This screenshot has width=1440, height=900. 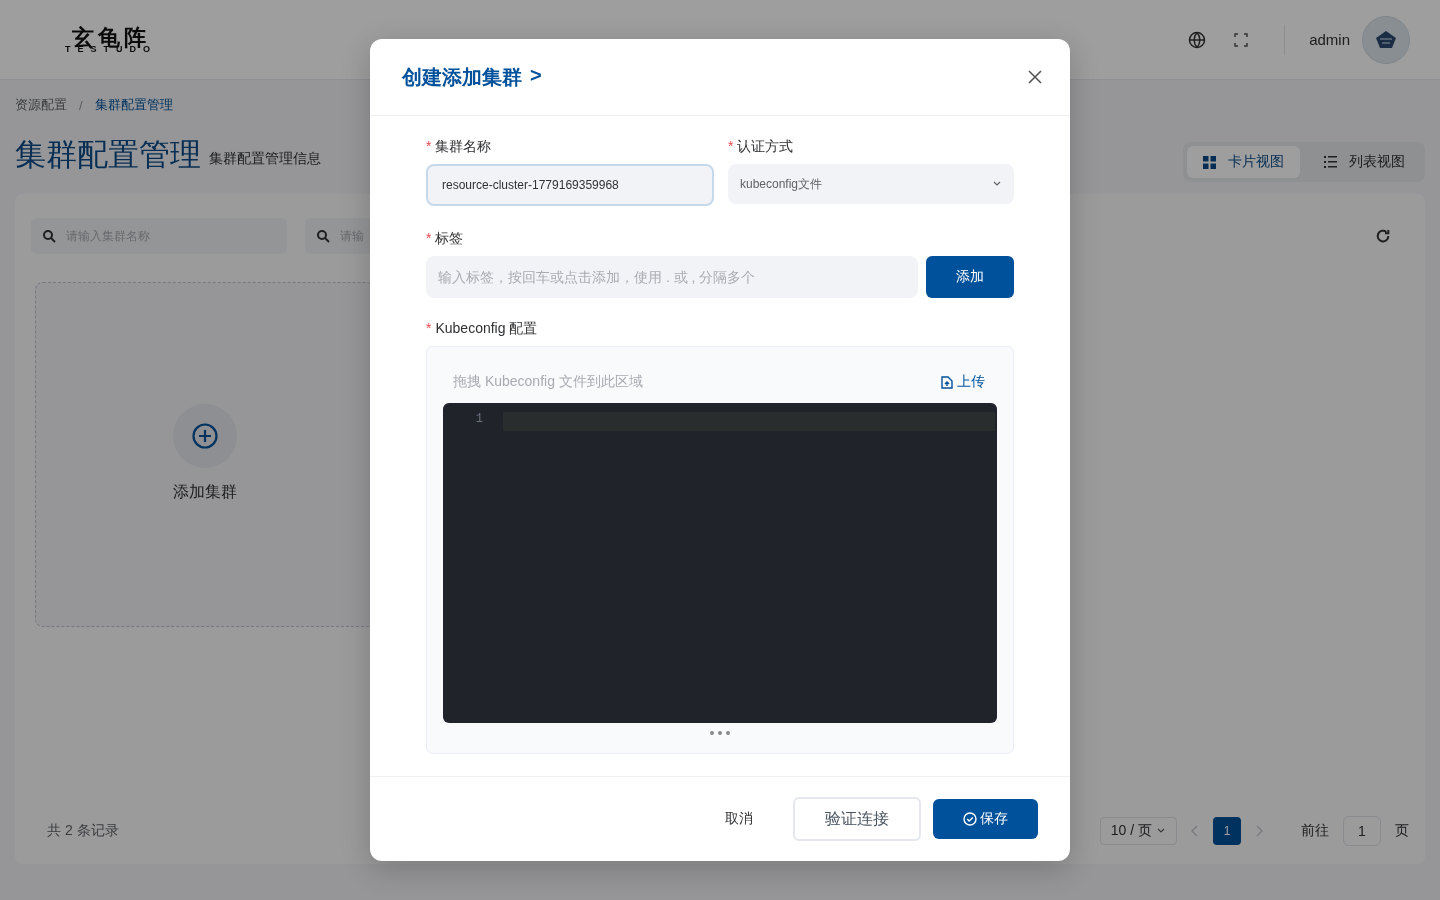 What do you see at coordinates (1197, 39) in the screenshot?
I see `globe-icon` at bounding box center [1197, 39].